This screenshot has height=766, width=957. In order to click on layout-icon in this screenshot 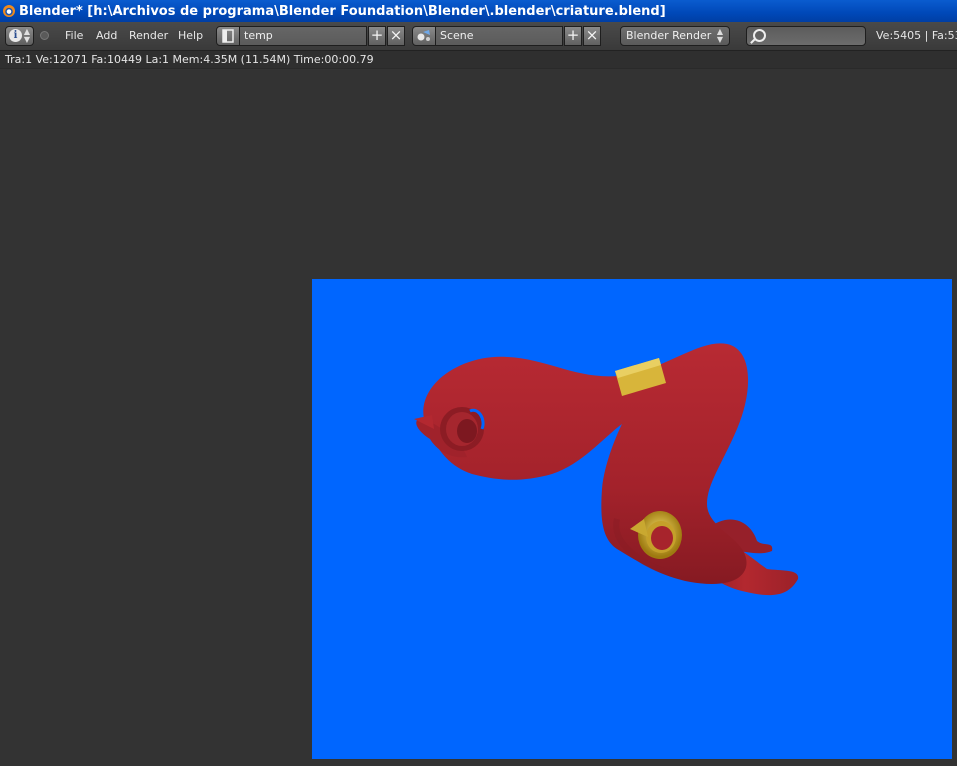, I will do `click(228, 36)`.